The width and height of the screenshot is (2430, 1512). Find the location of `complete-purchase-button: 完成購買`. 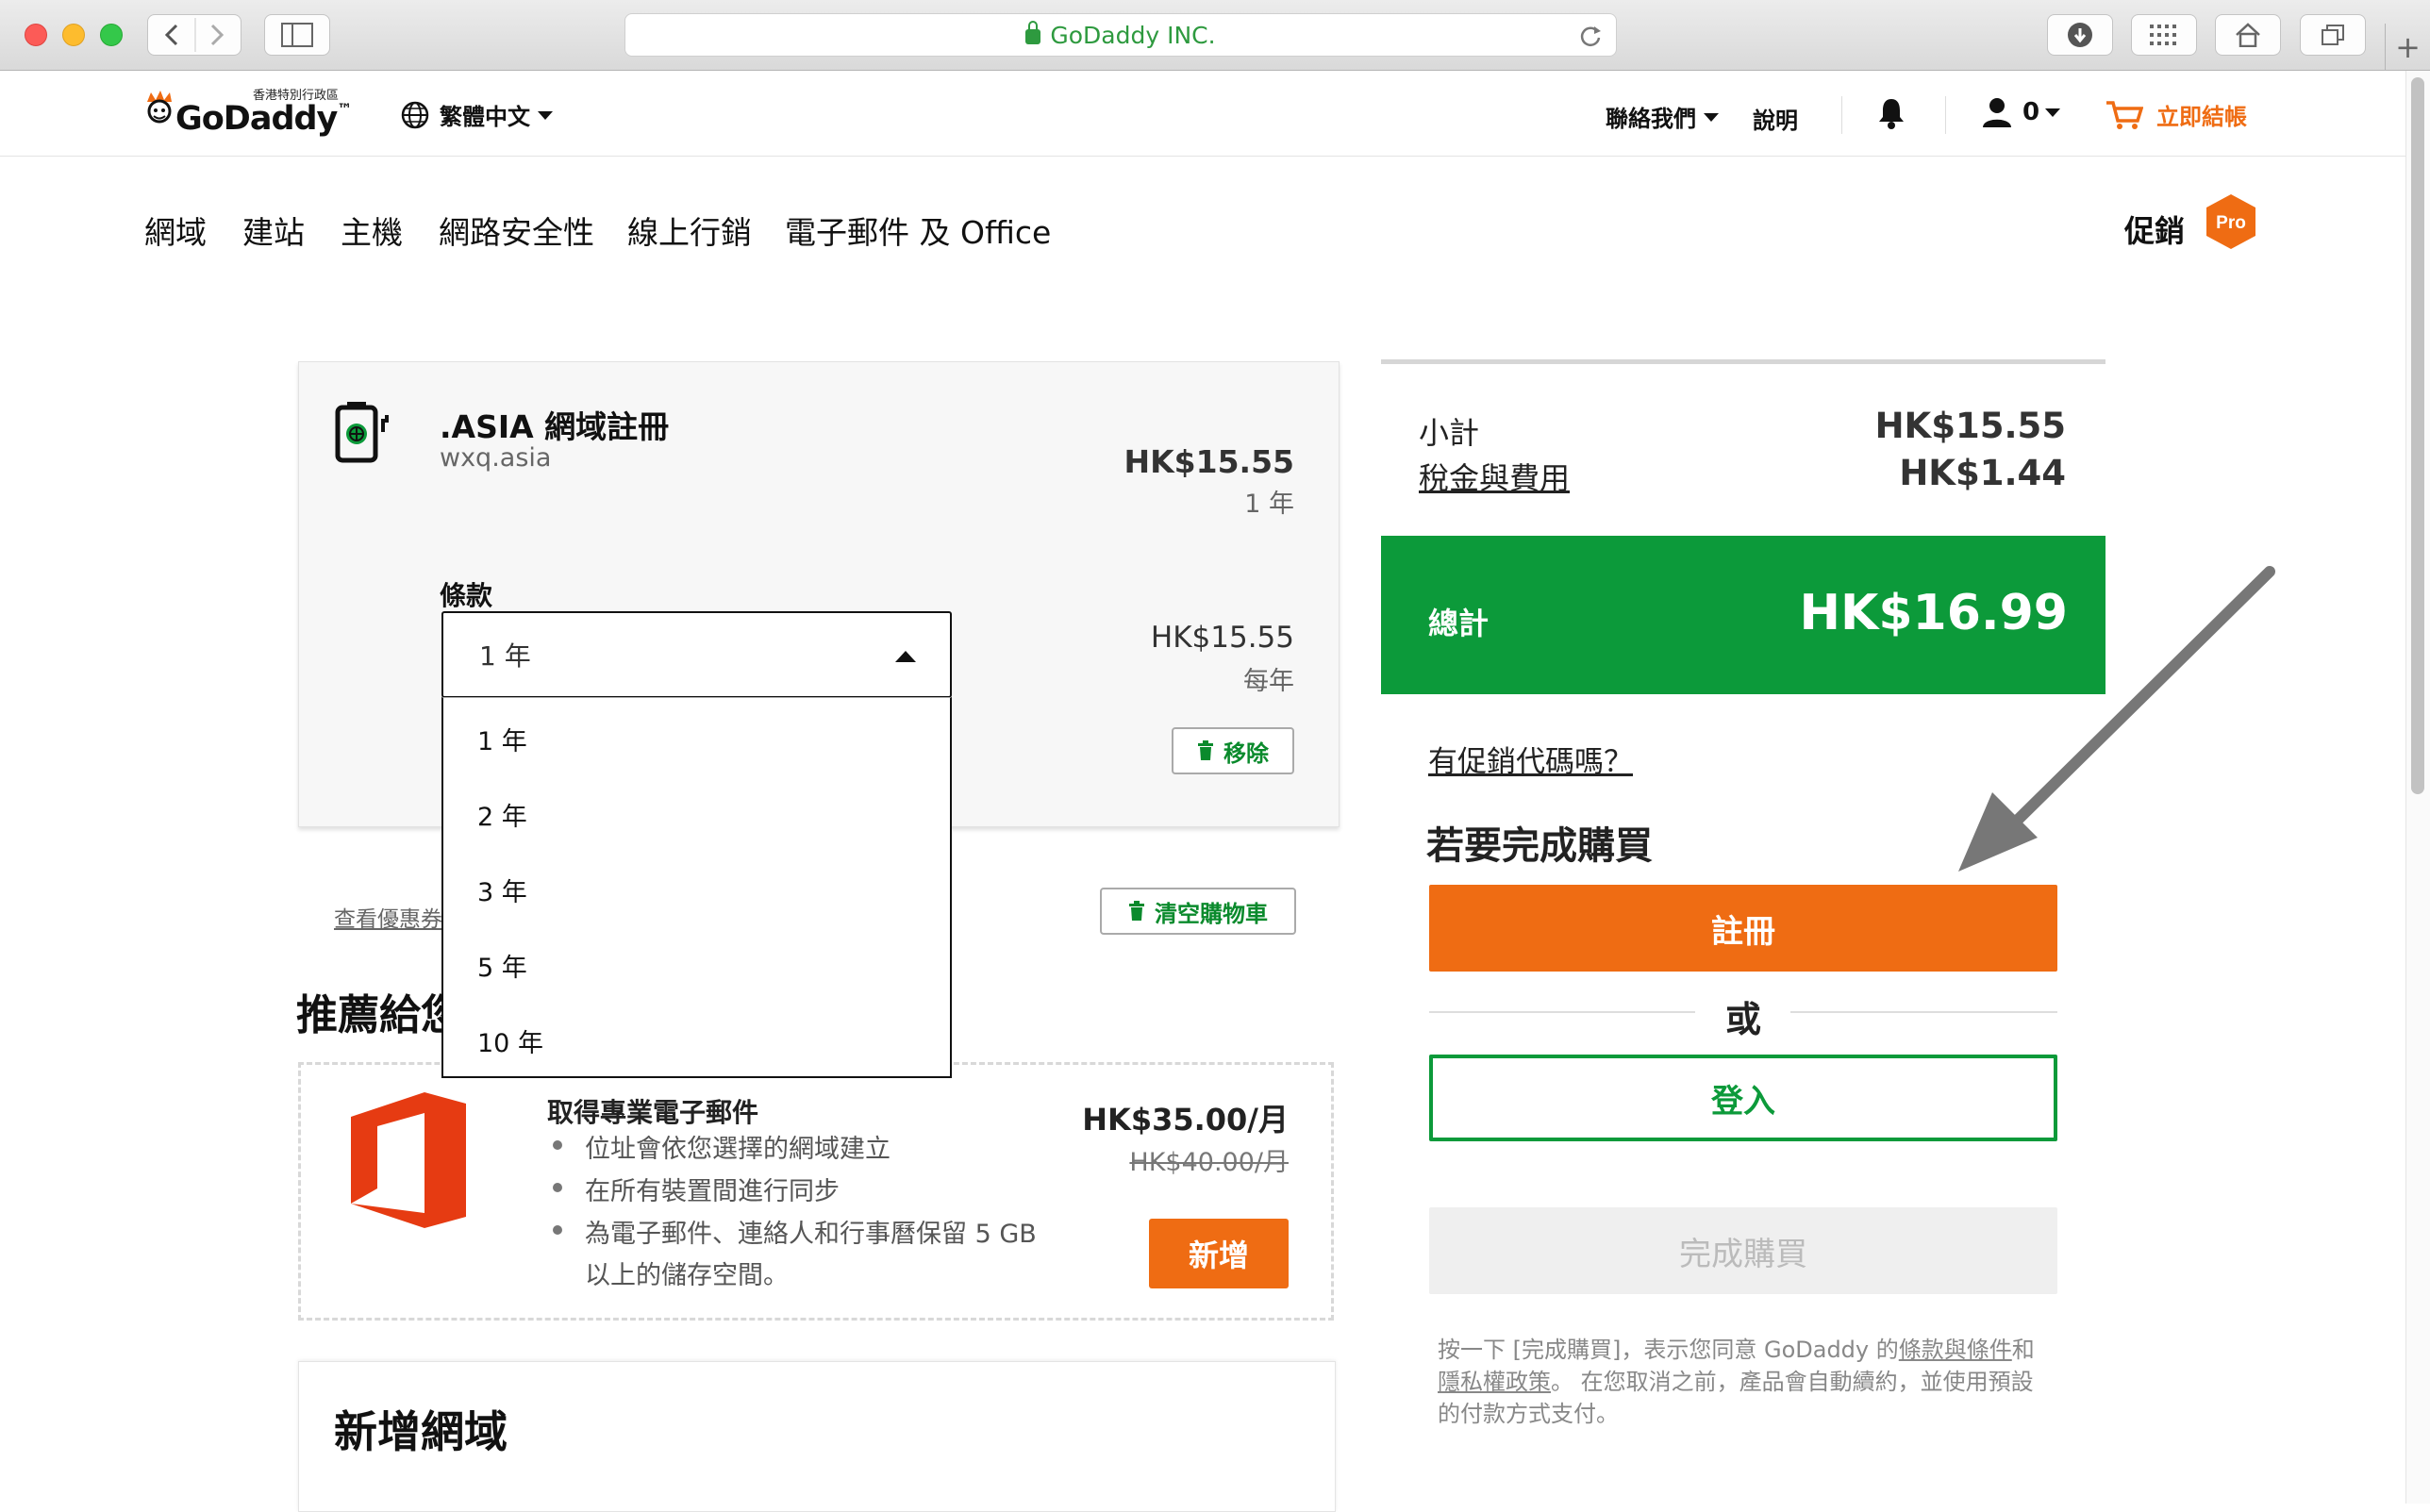

complete-purchase-button: 完成購買 is located at coordinates (1743, 1250).